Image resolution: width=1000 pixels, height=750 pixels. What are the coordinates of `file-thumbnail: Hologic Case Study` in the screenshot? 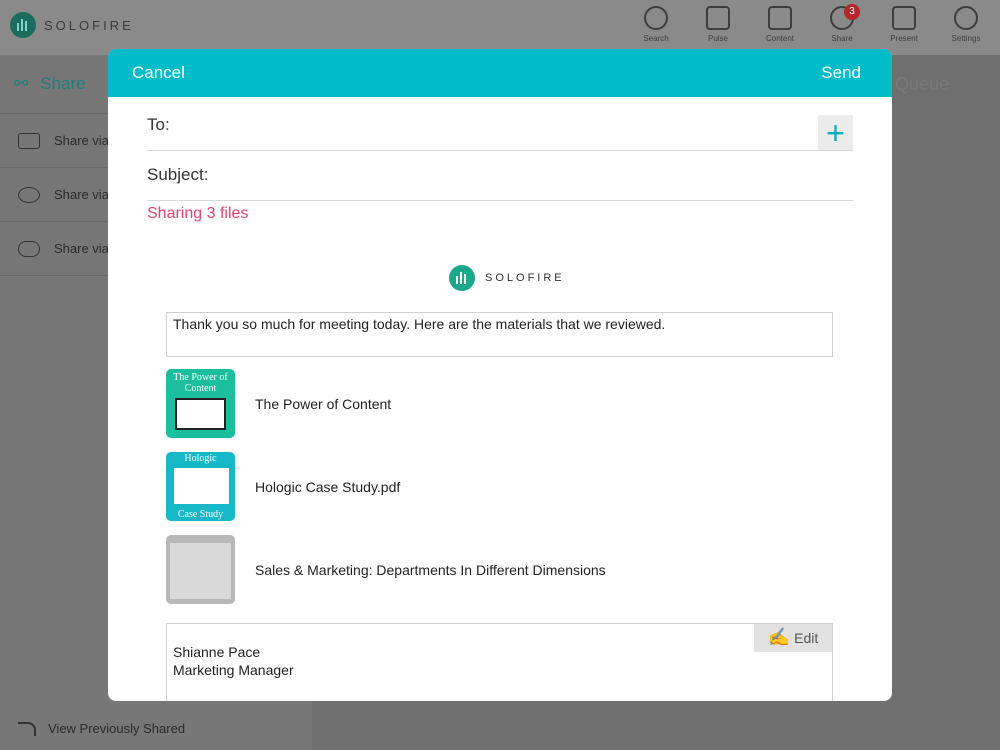 It's located at (200, 486).